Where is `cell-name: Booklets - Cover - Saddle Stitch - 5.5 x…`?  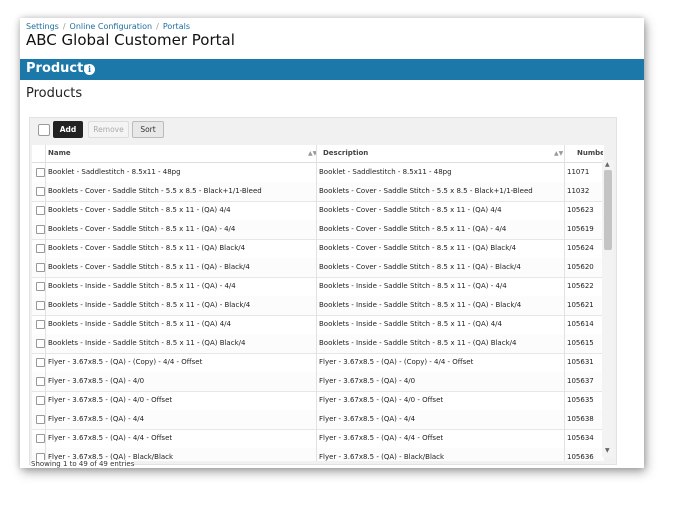 cell-name: Booklets - Cover - Saddle Stitch - 5.5 x… is located at coordinates (155, 191).